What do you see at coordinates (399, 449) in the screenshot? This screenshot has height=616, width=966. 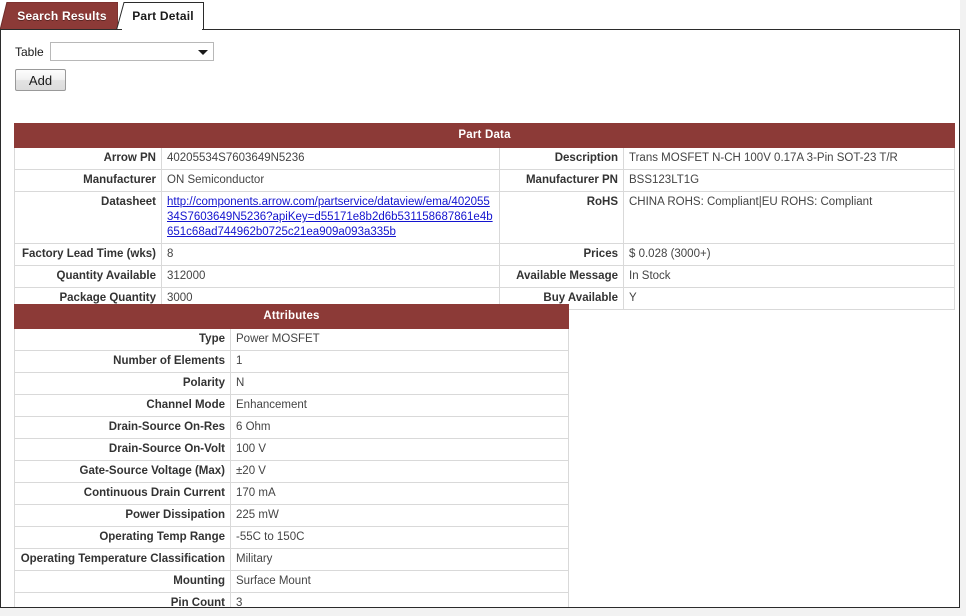 I see `attribute-value: 100 V` at bounding box center [399, 449].